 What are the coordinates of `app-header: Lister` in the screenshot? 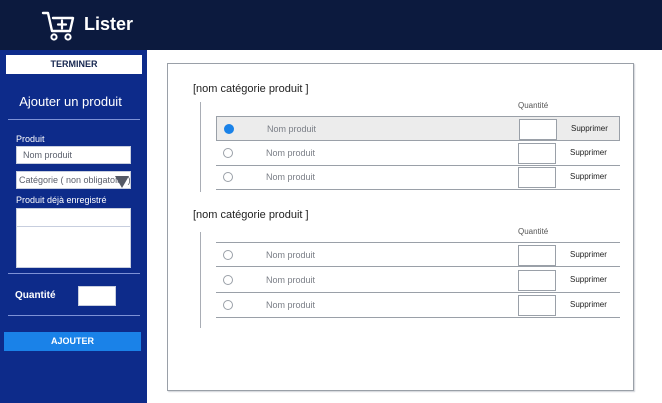 It's located at (331, 25).